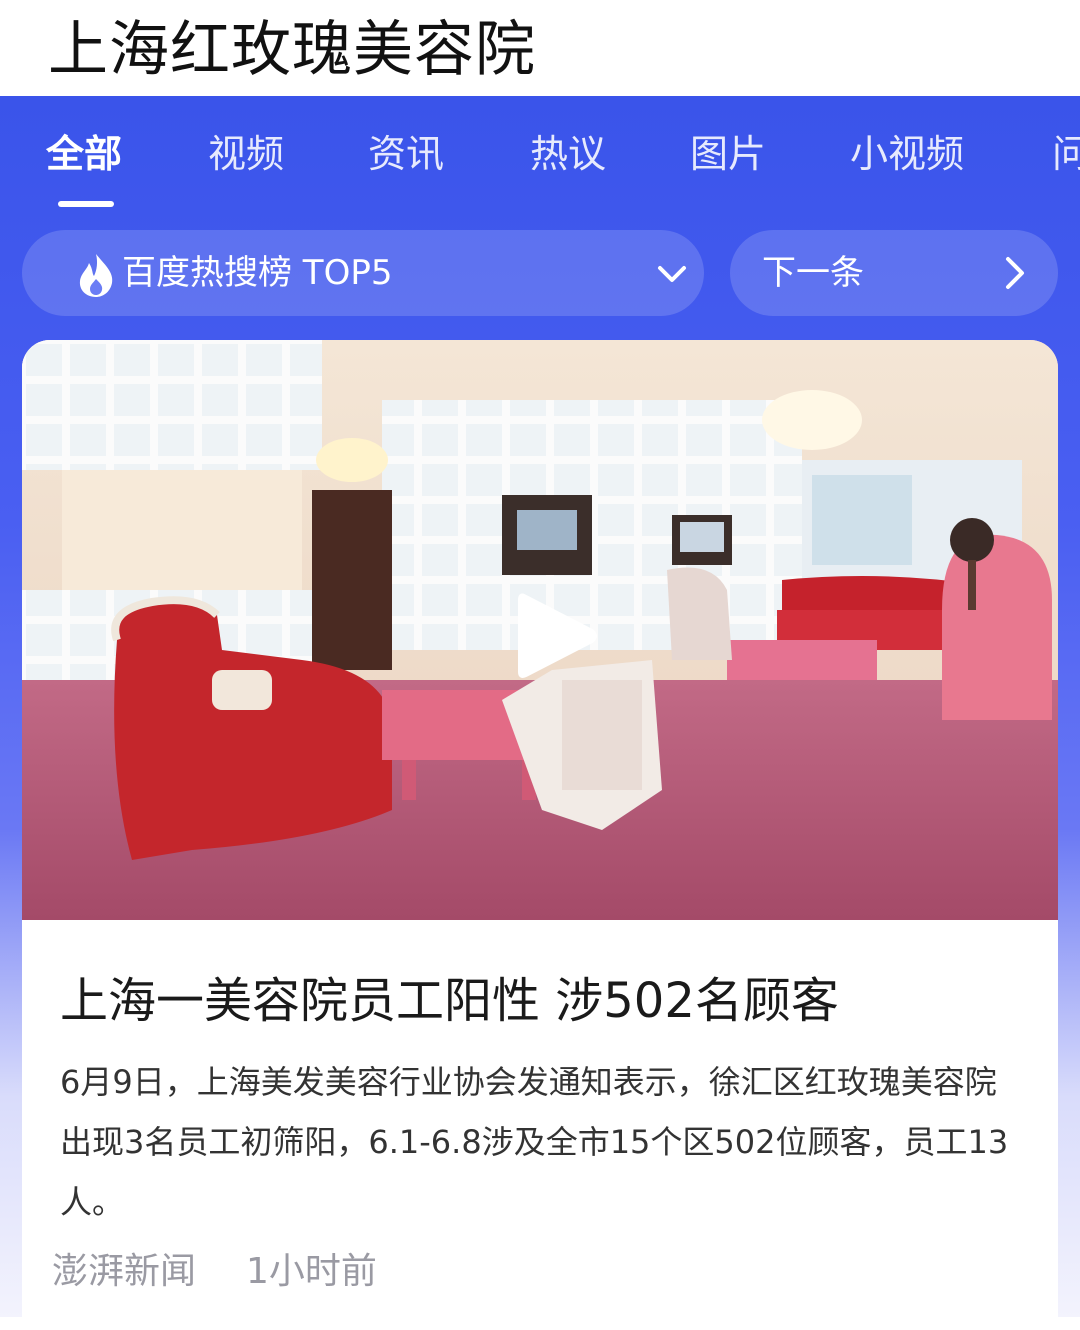 This screenshot has width=1080, height=1330. I want to click on chevron-down-icon, so click(672, 274).